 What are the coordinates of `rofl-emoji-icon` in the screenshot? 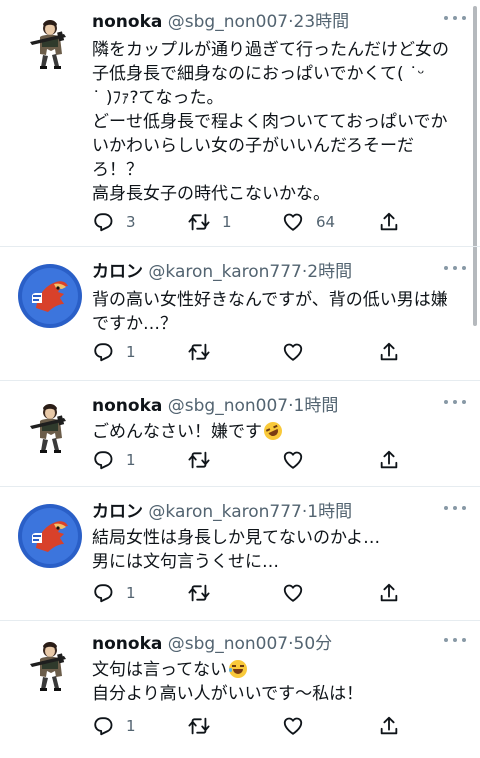 It's located at (273, 431).